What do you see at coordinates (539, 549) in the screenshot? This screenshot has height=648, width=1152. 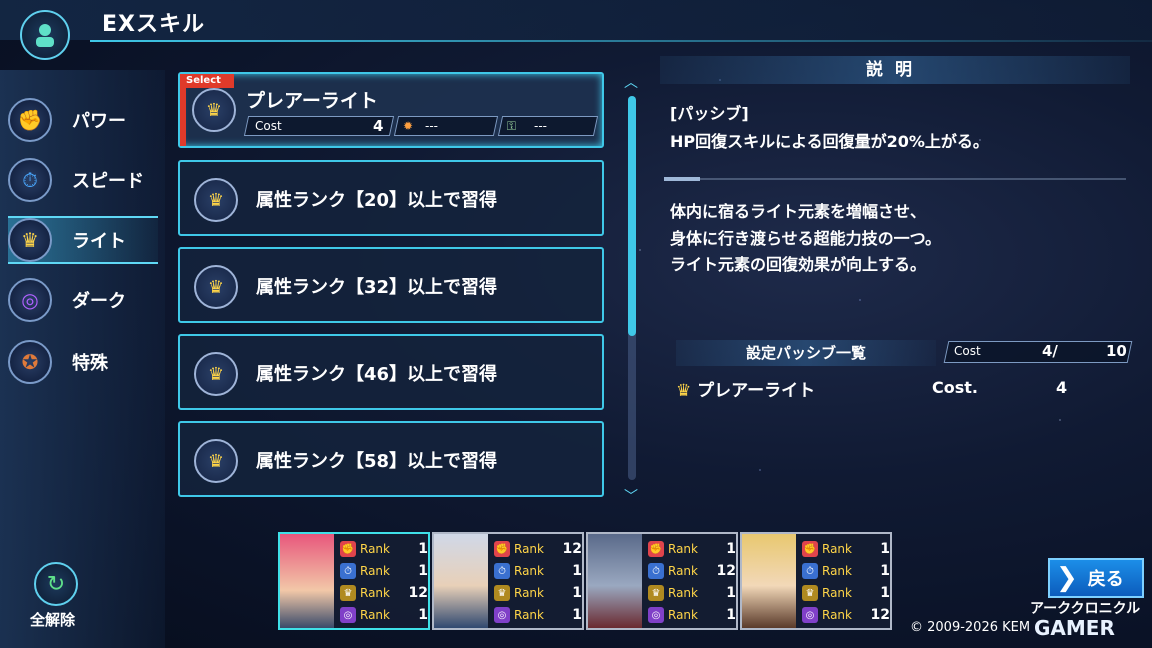 I see `rank-row: ✊ Rank 12` at bounding box center [539, 549].